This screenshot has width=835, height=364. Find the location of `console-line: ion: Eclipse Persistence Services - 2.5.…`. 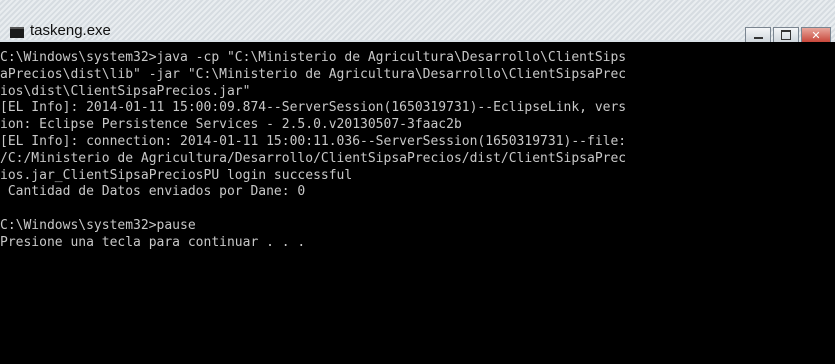

console-line: ion: Eclipse Persistence Services - 2.5.… is located at coordinates (231, 125).